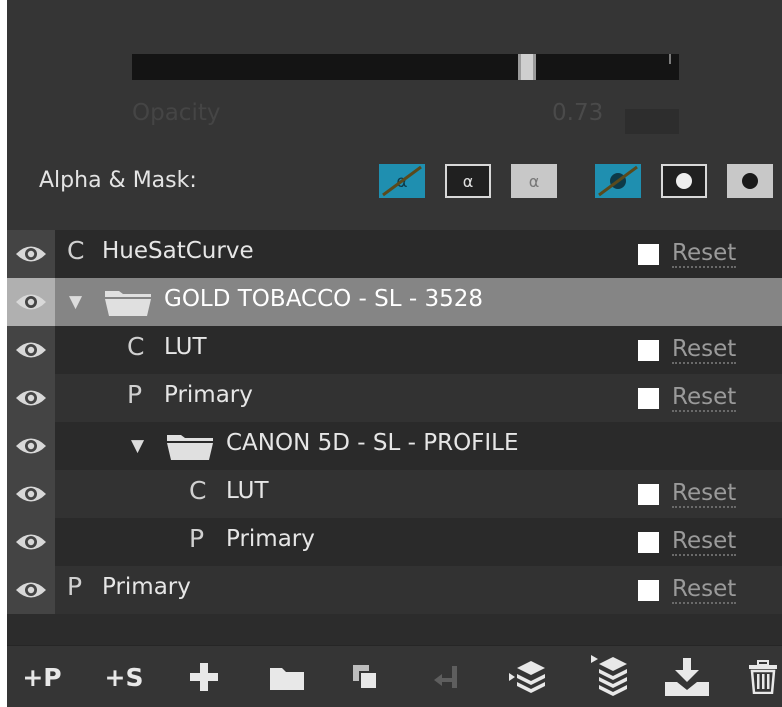 This screenshot has height=707, width=782. What do you see at coordinates (178, 251) in the screenshot?
I see `layer-name: HueSatCurve` at bounding box center [178, 251].